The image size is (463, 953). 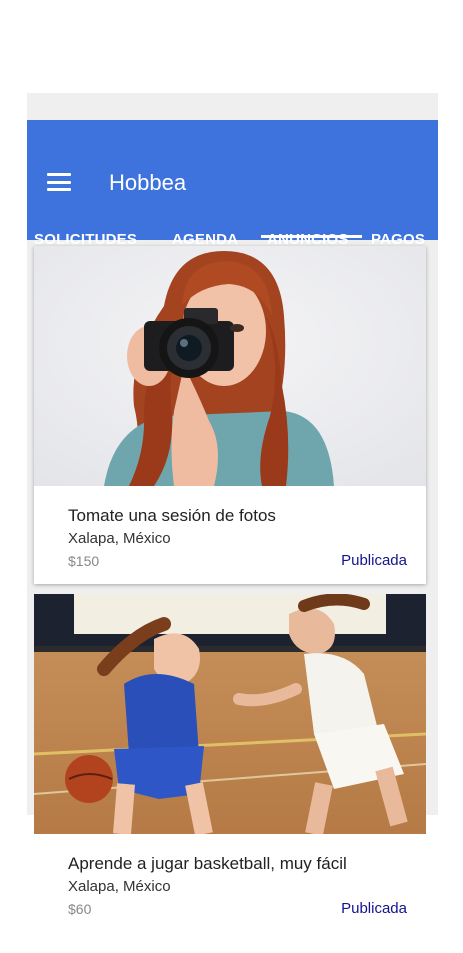 What do you see at coordinates (311, 236) in the screenshot?
I see `active-tab-indicator` at bounding box center [311, 236].